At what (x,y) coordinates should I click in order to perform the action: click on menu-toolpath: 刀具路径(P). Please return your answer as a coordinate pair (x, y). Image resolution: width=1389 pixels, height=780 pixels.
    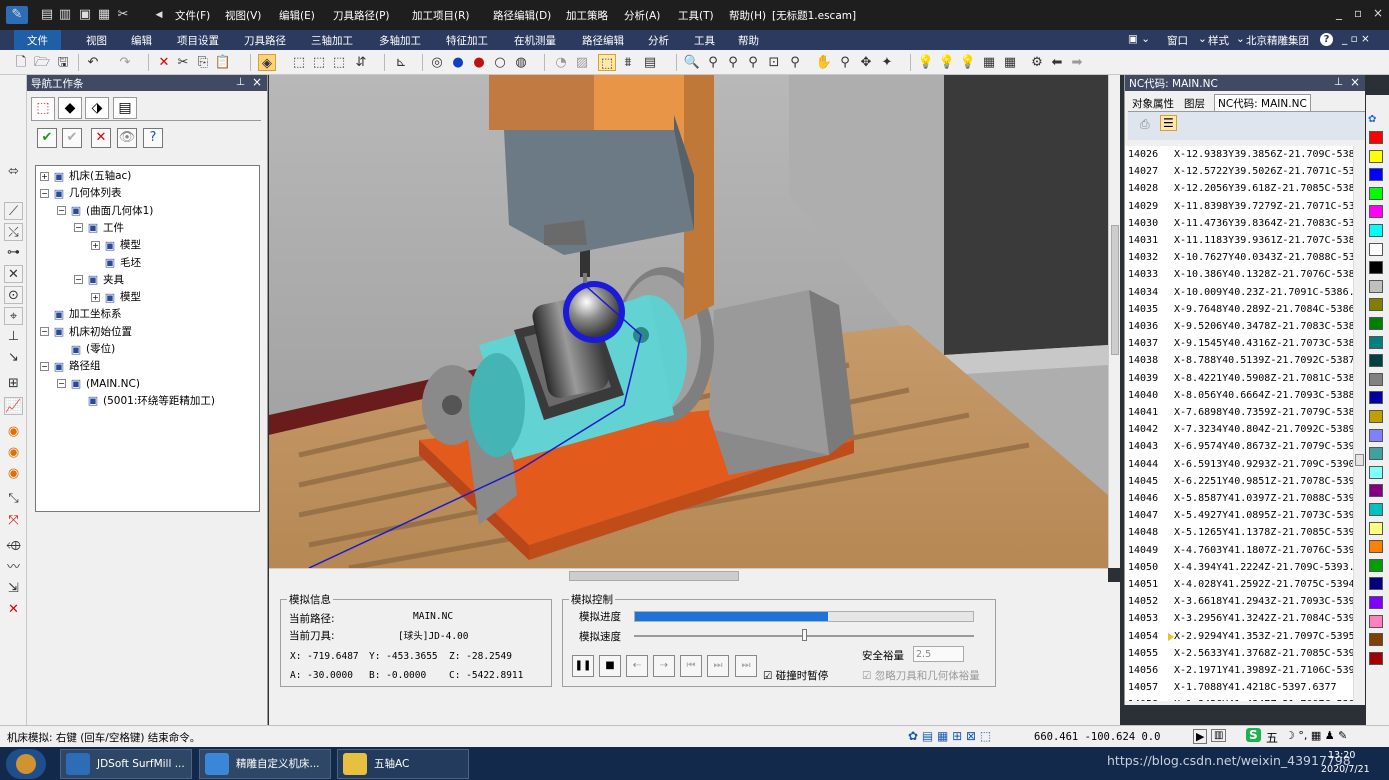
    Looking at the image, I should click on (361, 15).